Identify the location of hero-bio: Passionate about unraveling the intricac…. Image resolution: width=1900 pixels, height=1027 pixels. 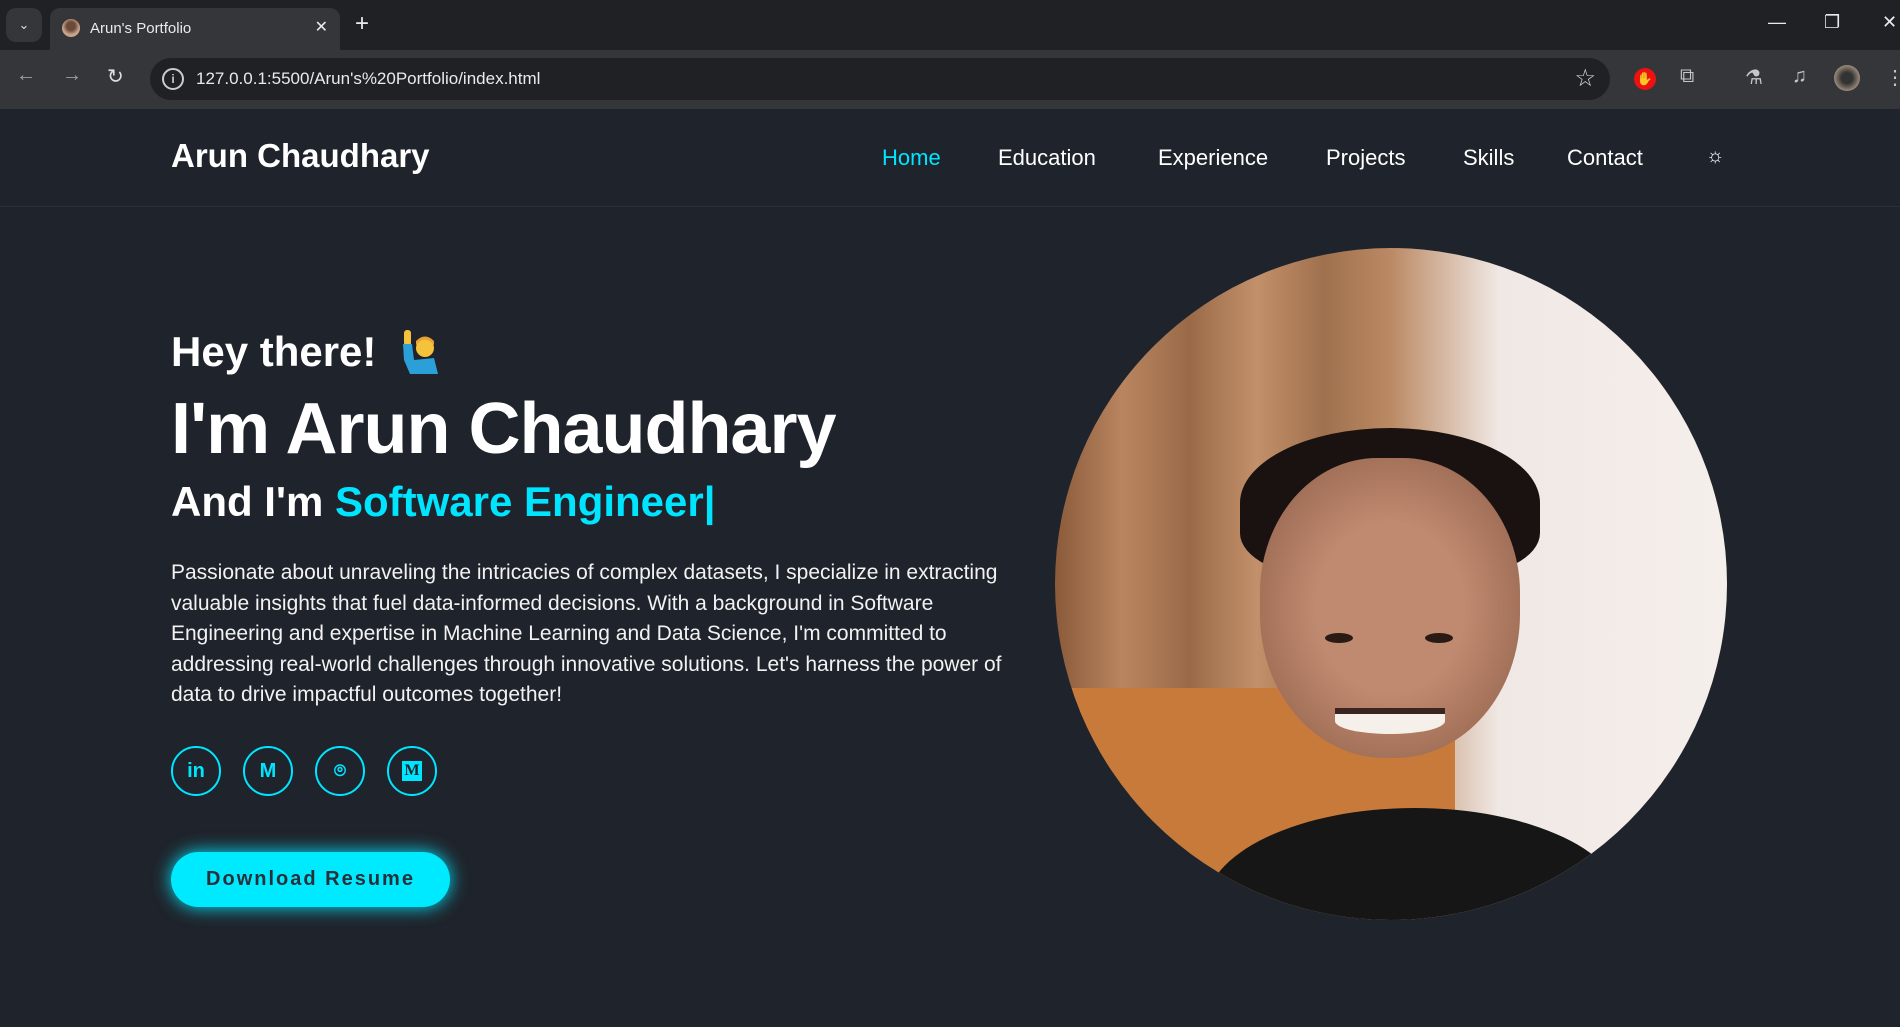
(586, 633).